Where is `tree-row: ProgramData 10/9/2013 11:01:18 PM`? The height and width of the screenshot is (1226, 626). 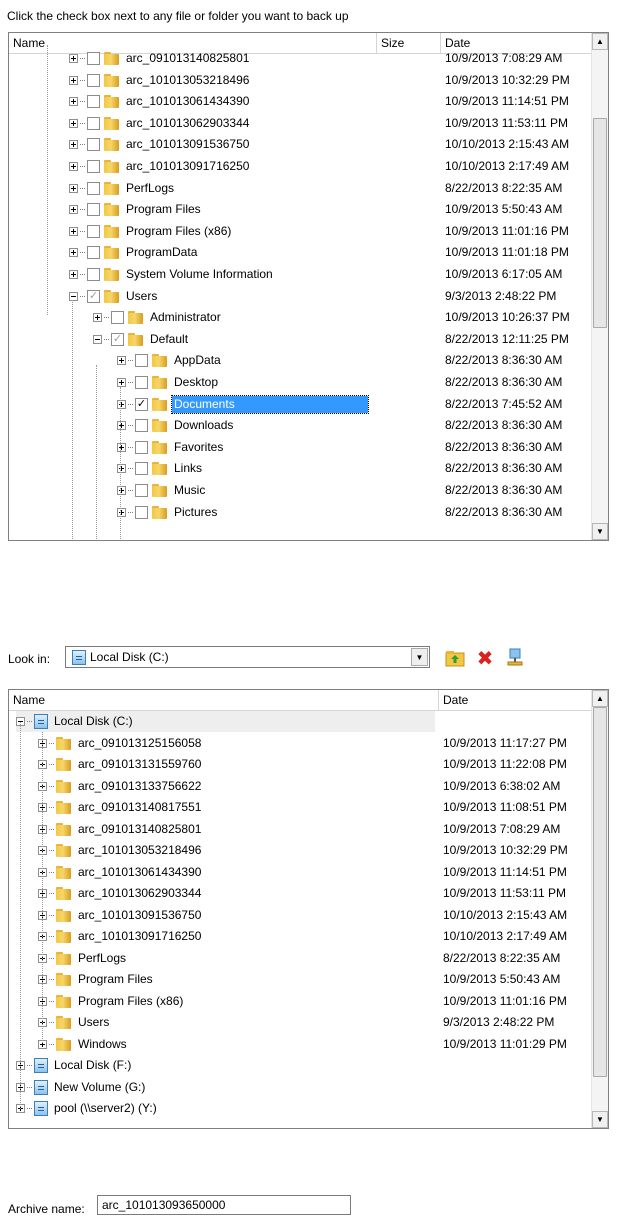
tree-row: ProgramData 10/9/2013 11:01:18 PM is located at coordinates (300, 252).